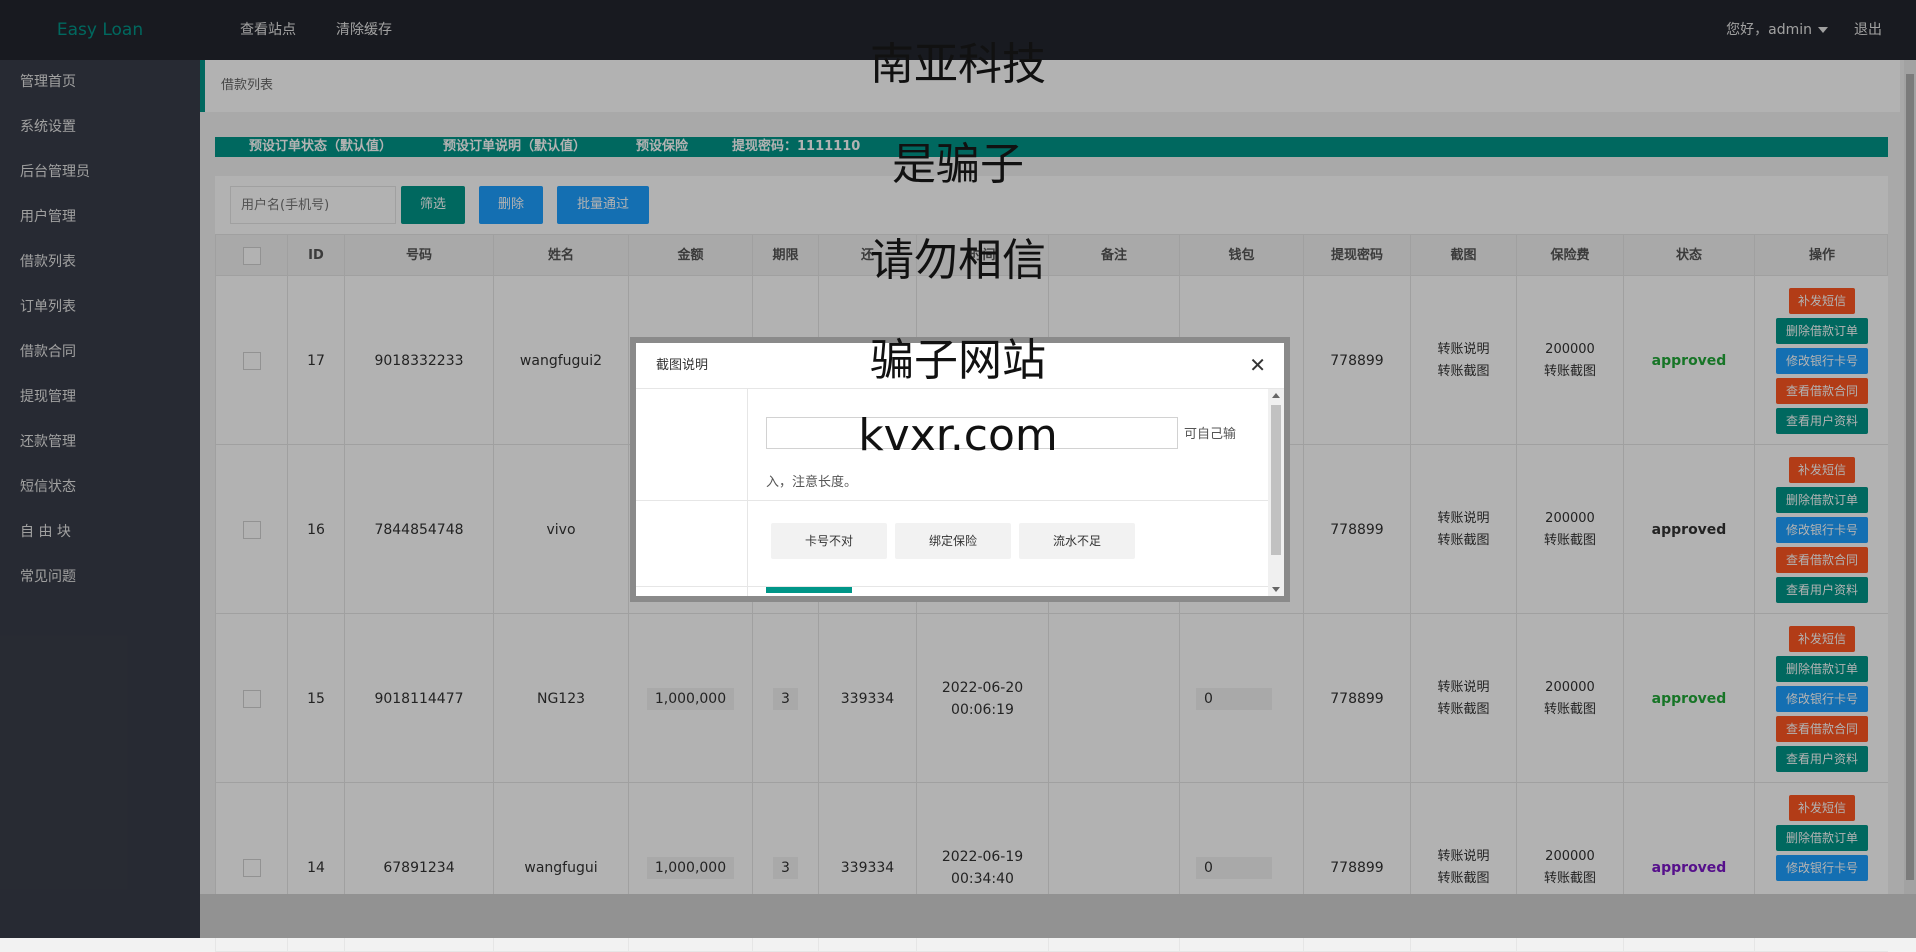 The height and width of the screenshot is (952, 1916). Describe the element at coordinates (953, 541) in the screenshot. I see `preset-bind-insurance-button: 绑定保险` at that location.